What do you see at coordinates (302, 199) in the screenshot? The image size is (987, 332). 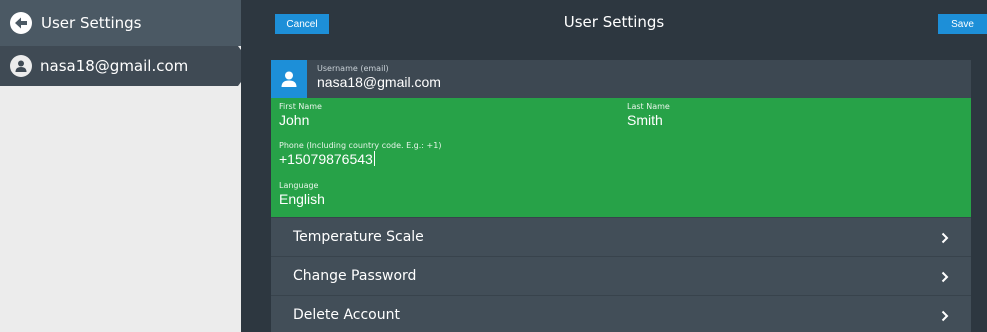 I see `language-select: English` at bounding box center [302, 199].